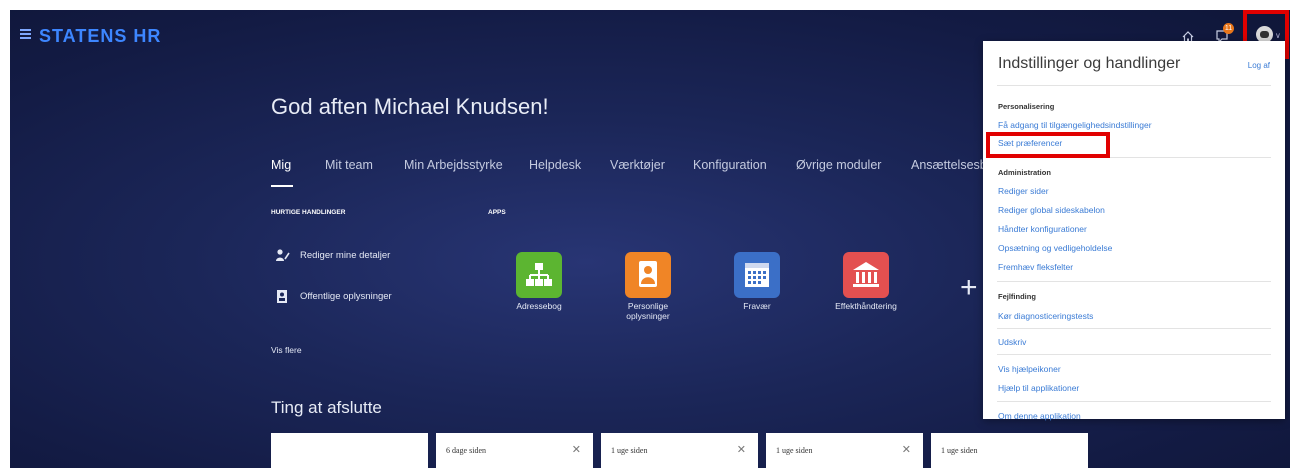 This screenshot has width=1290, height=468. What do you see at coordinates (282, 296) in the screenshot?
I see `id-card-icon` at bounding box center [282, 296].